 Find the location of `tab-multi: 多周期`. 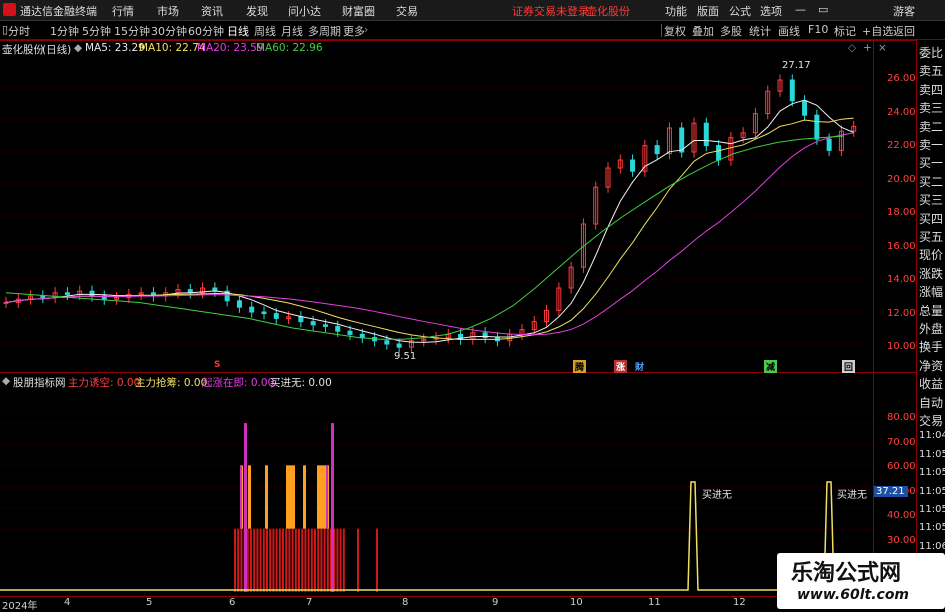

tab-multi: 多周期 is located at coordinates (324, 31).